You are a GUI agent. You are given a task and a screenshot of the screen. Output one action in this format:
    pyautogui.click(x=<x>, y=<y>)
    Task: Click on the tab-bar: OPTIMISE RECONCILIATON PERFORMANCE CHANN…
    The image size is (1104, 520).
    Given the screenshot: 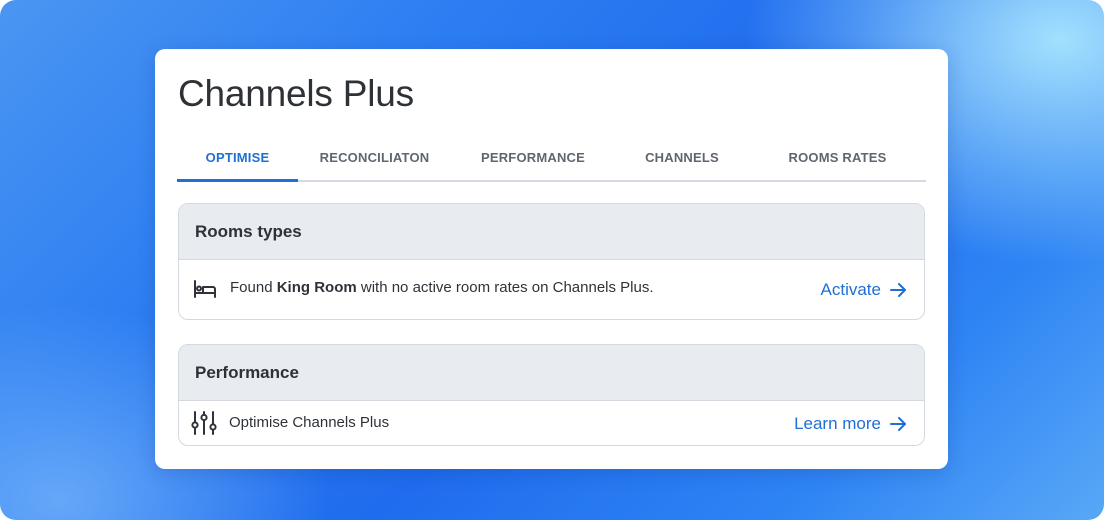 What is the action you would take?
    pyautogui.click(x=551, y=158)
    